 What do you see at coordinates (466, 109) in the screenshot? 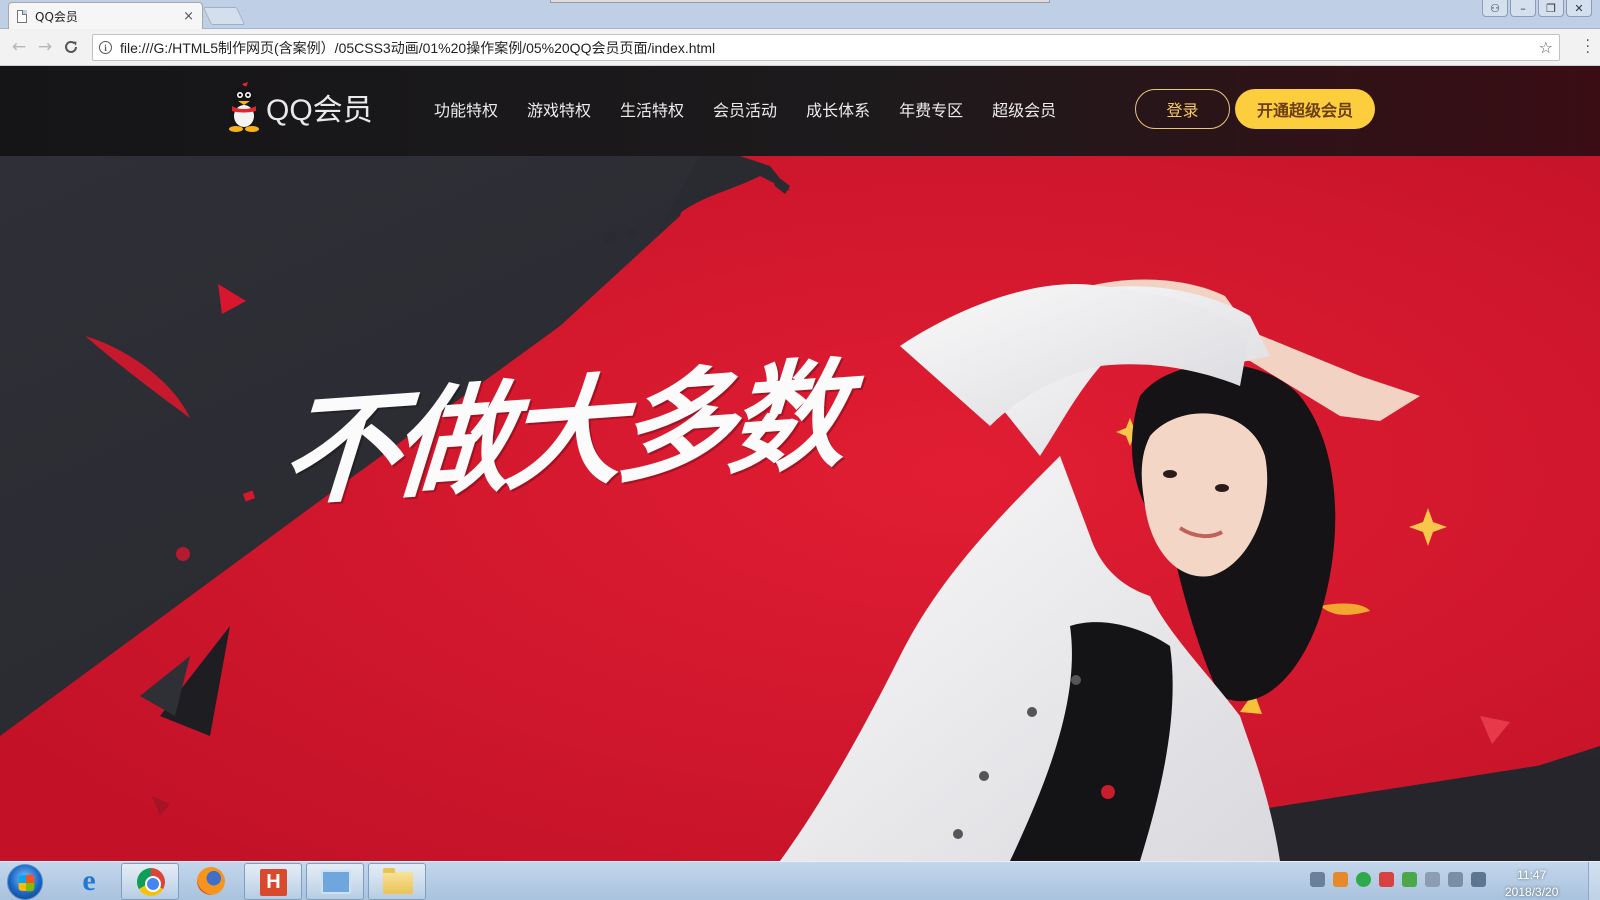
I see `nav-item-features: 功能特权` at bounding box center [466, 109].